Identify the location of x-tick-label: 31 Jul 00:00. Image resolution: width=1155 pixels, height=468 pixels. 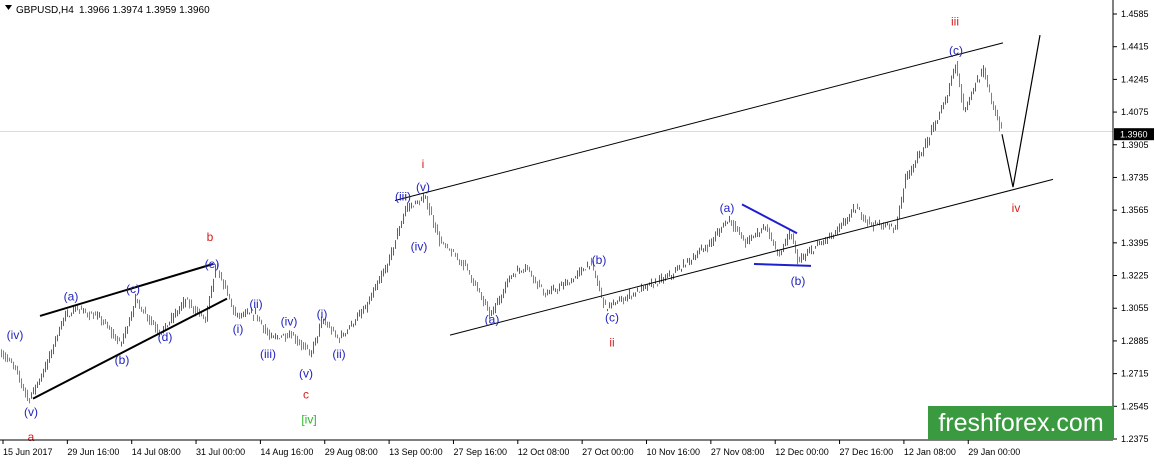
(220, 452).